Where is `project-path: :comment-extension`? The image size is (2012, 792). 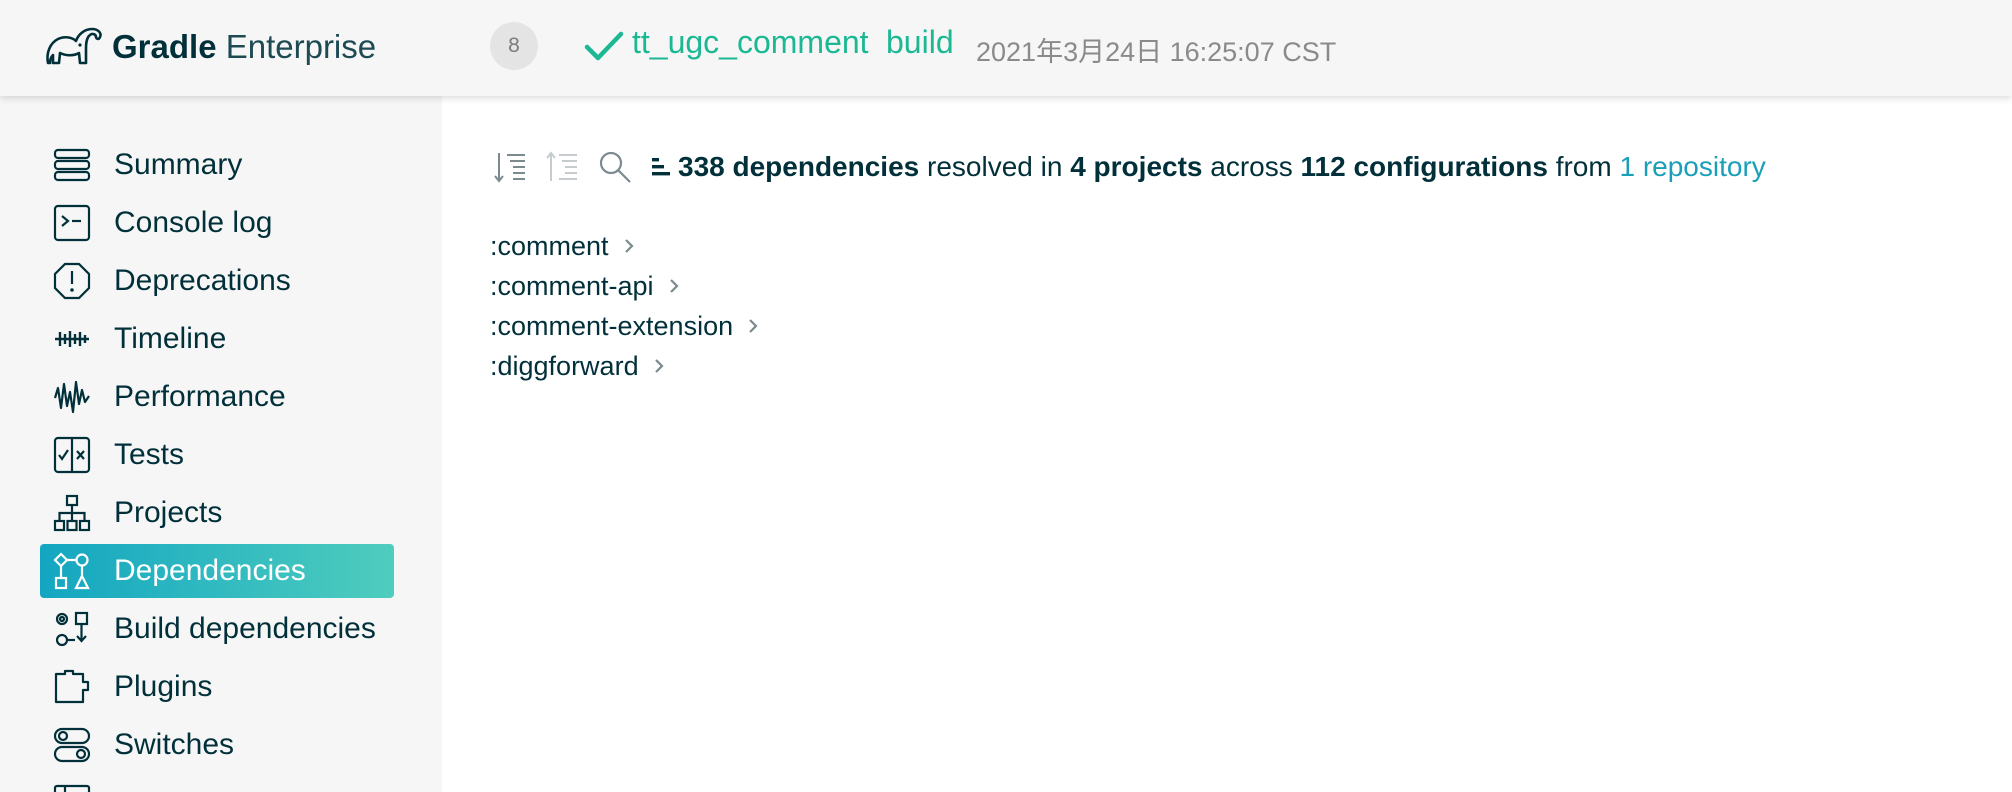 project-path: :comment-extension is located at coordinates (612, 325).